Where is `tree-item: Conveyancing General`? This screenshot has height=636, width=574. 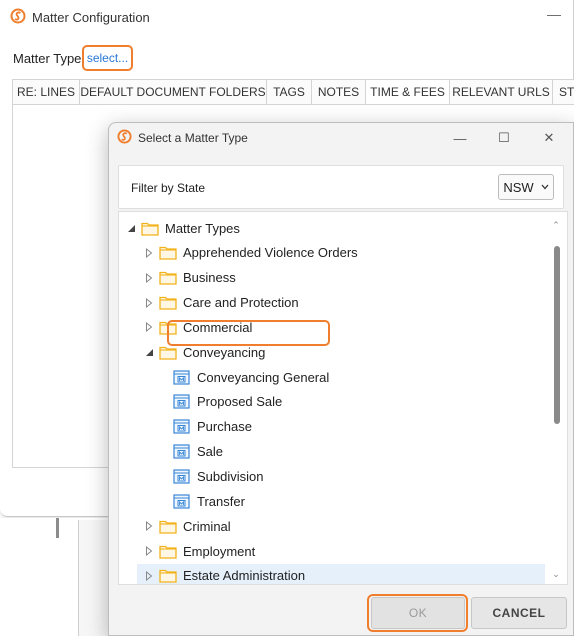 tree-item: Conveyancing General is located at coordinates (334, 377).